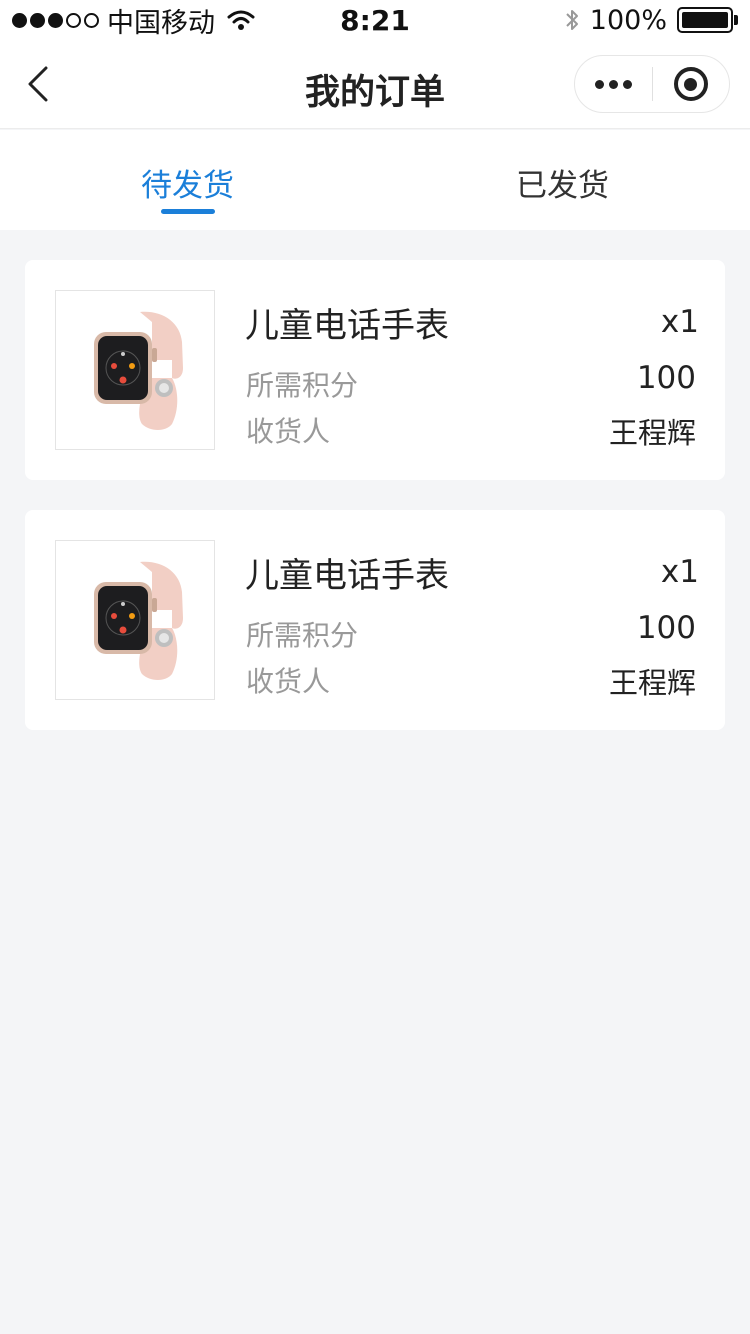 The image size is (750, 1334). I want to click on status-left: 中国移动, so click(133, 20).